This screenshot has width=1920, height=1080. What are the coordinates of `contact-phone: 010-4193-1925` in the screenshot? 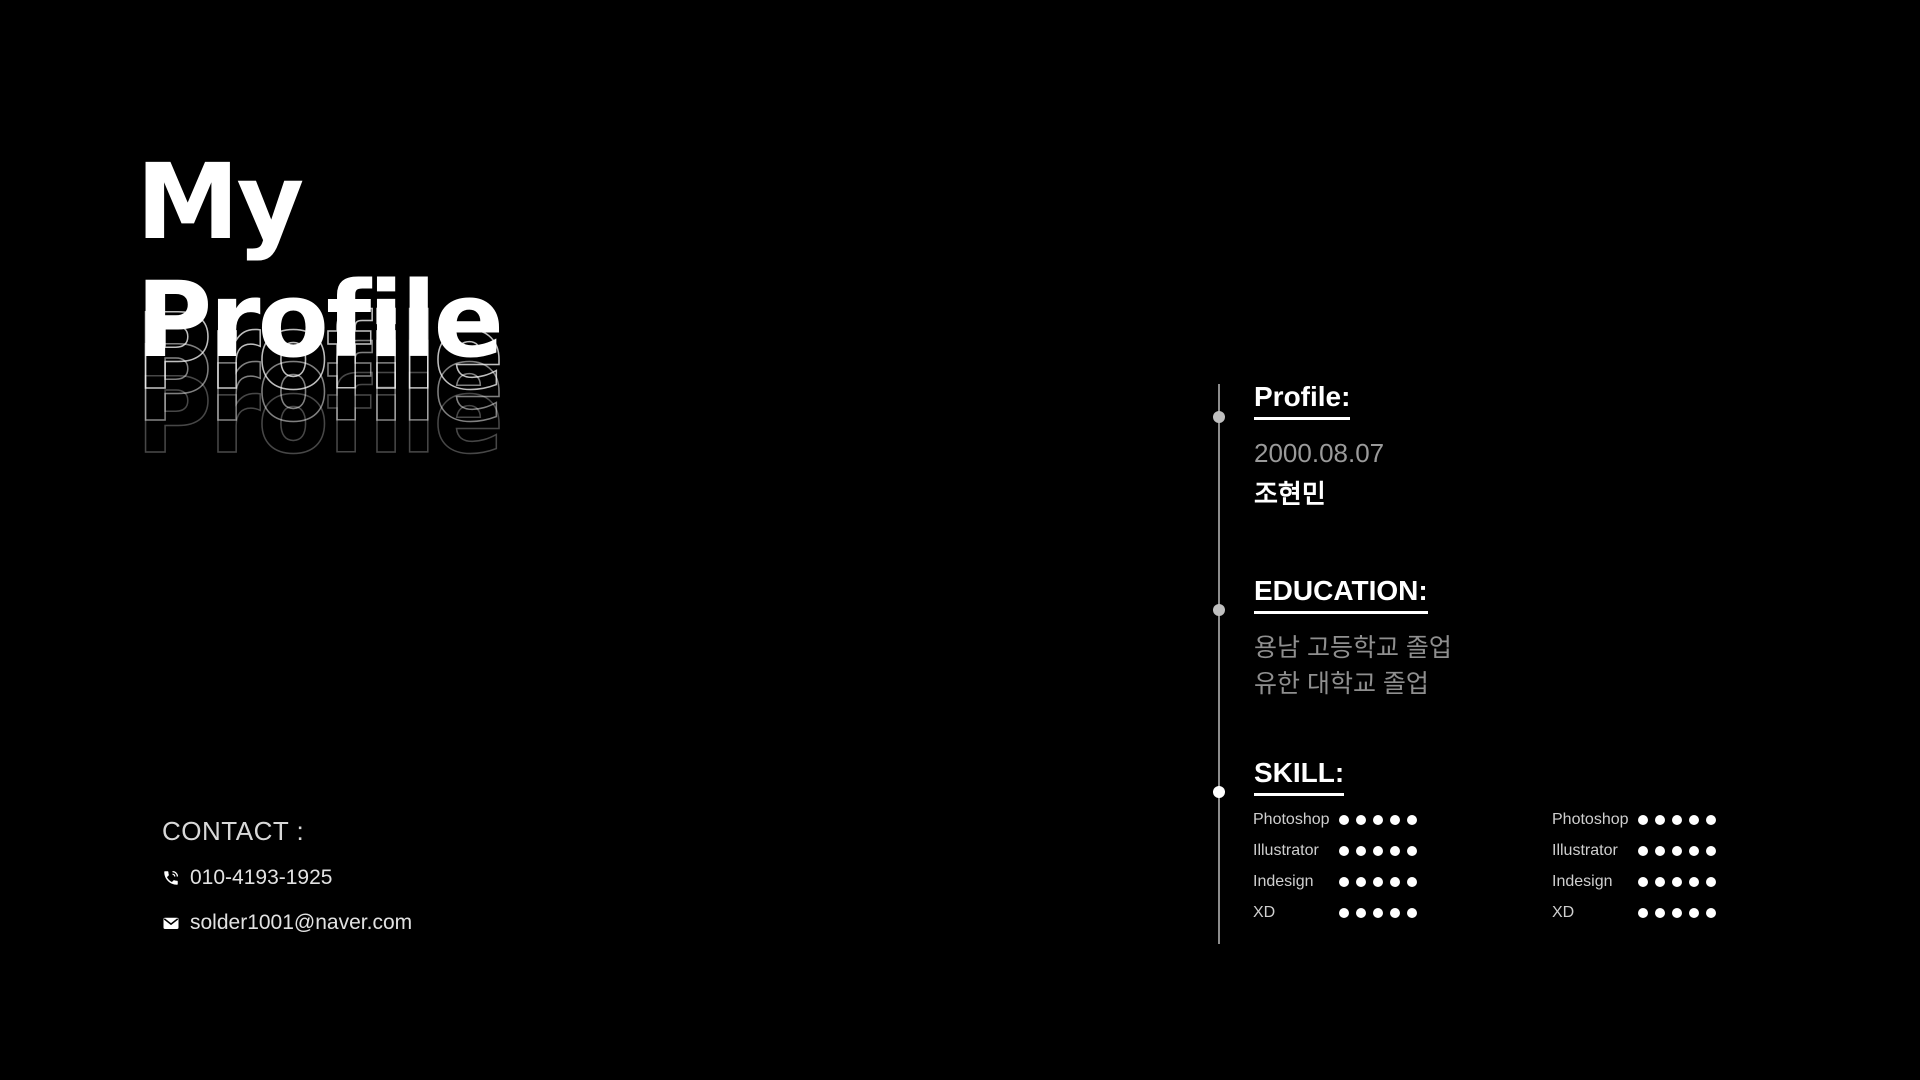 It's located at (287, 878).